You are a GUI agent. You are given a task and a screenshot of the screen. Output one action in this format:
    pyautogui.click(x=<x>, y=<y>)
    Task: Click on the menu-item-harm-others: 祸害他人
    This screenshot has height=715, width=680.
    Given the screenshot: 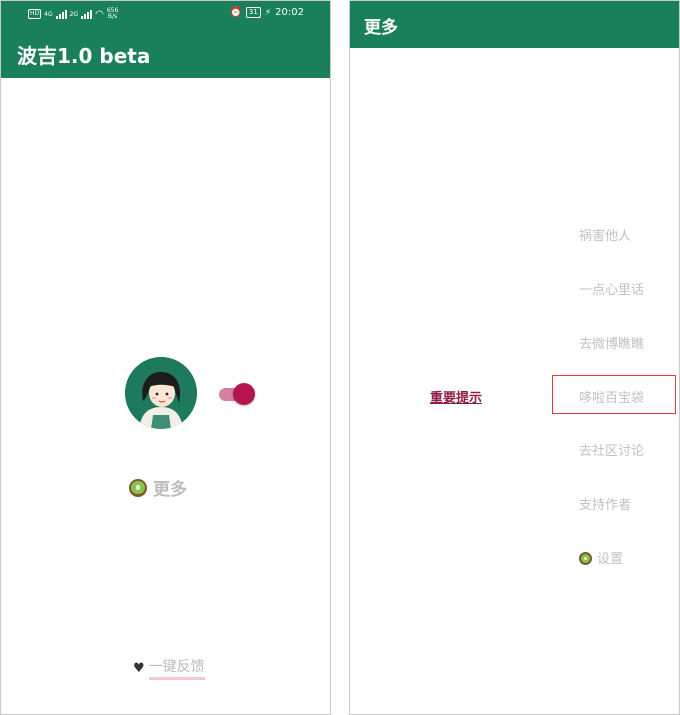 What is the action you would take?
    pyautogui.click(x=605, y=234)
    